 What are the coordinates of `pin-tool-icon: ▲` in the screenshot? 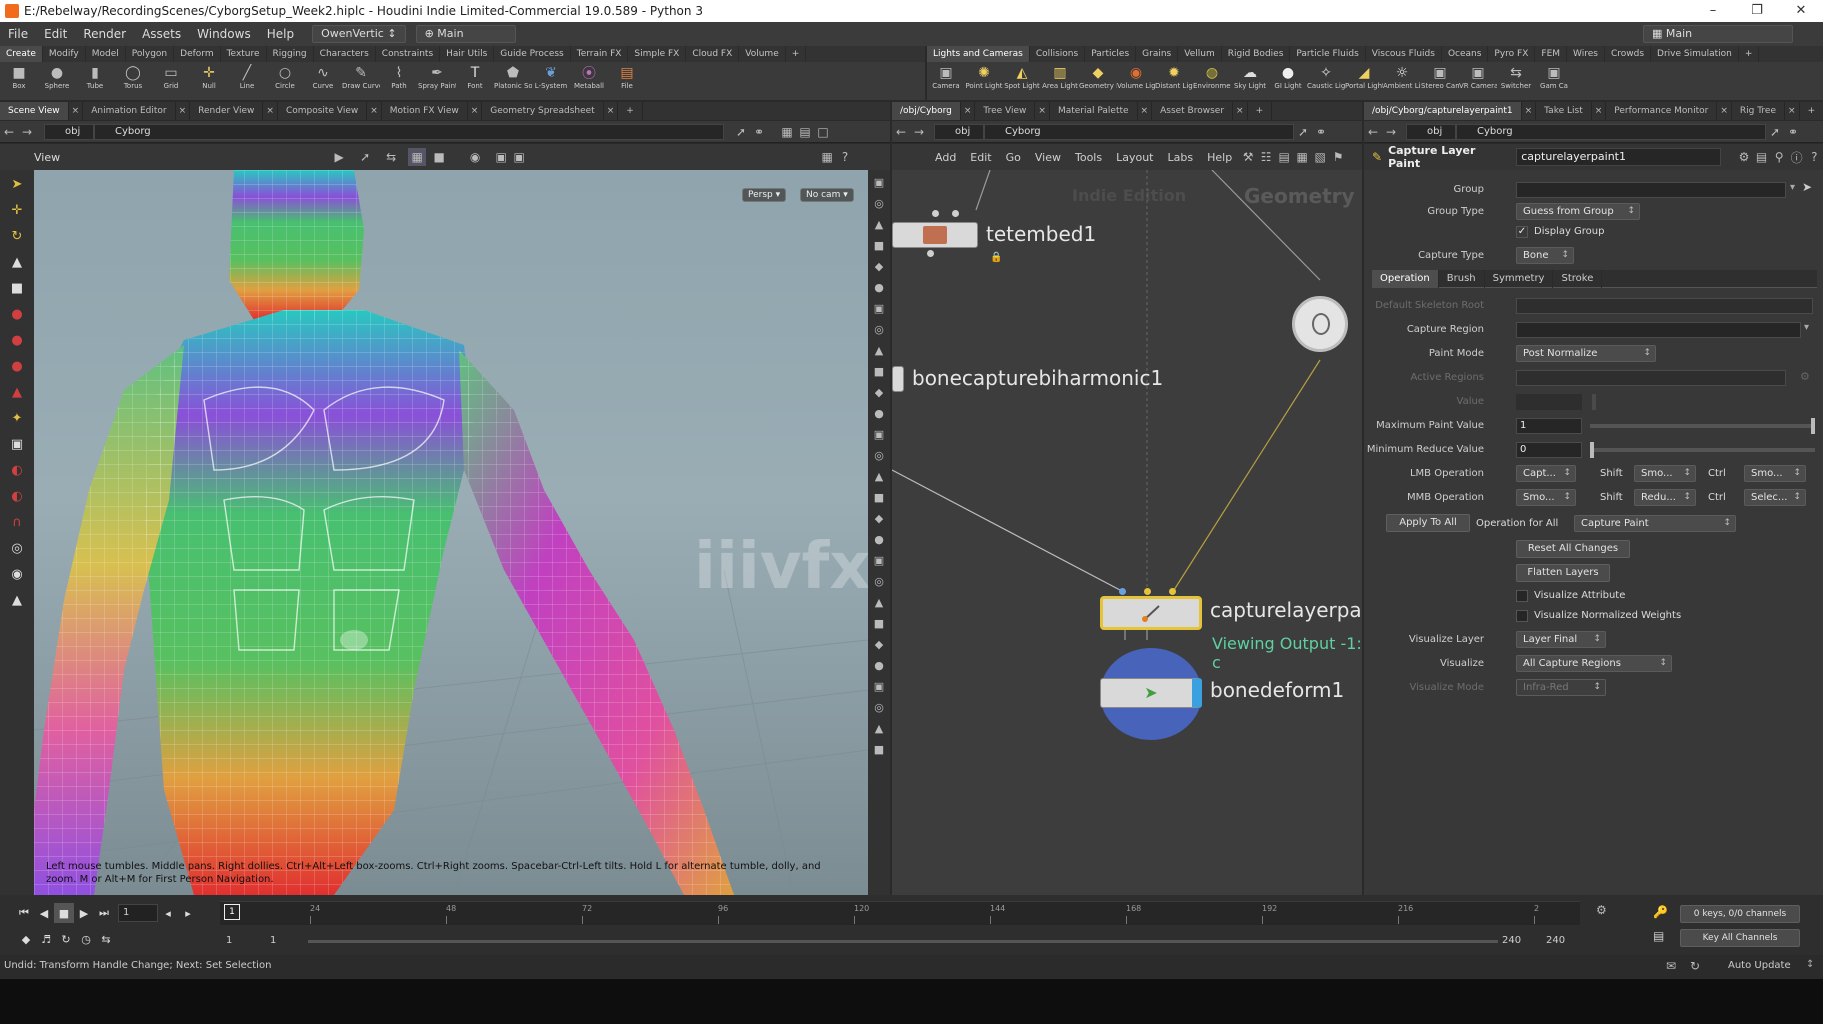 It's located at (17, 600).